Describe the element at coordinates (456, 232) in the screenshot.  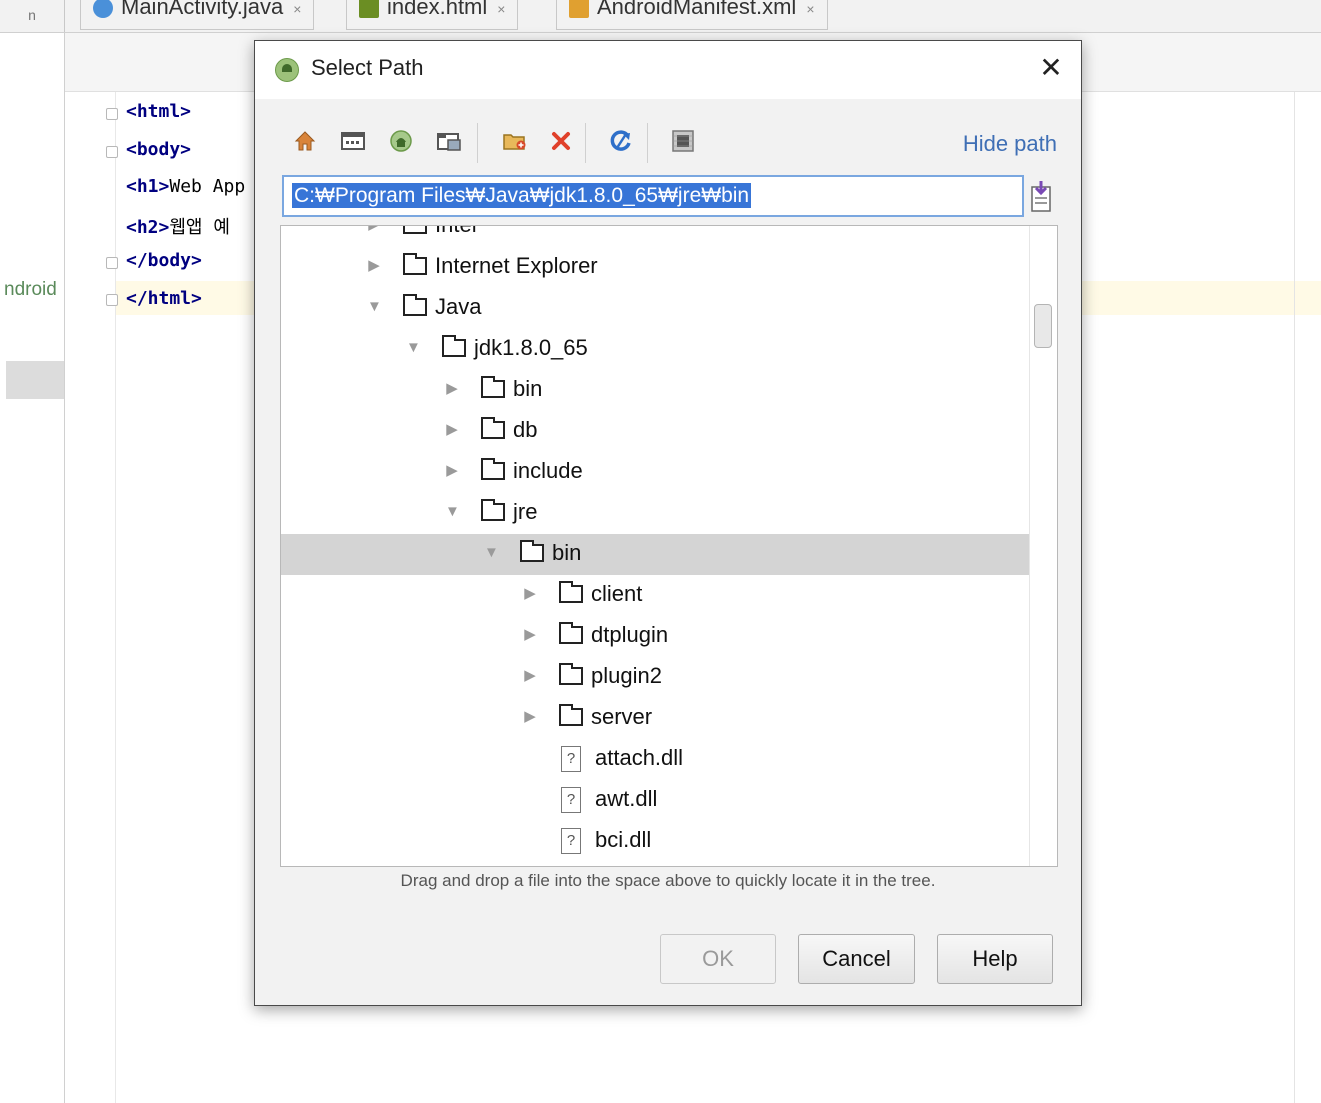
I see `tree-item-label: Intel` at that location.